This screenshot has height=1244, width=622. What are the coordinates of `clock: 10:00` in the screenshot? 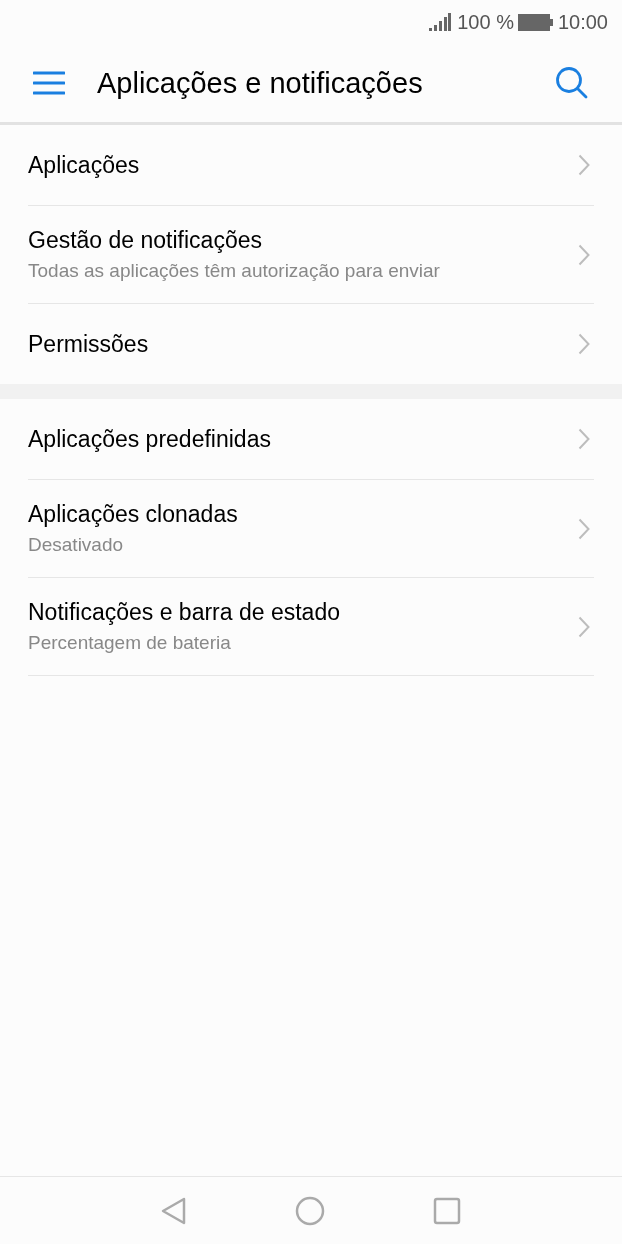 It's located at (582, 22).